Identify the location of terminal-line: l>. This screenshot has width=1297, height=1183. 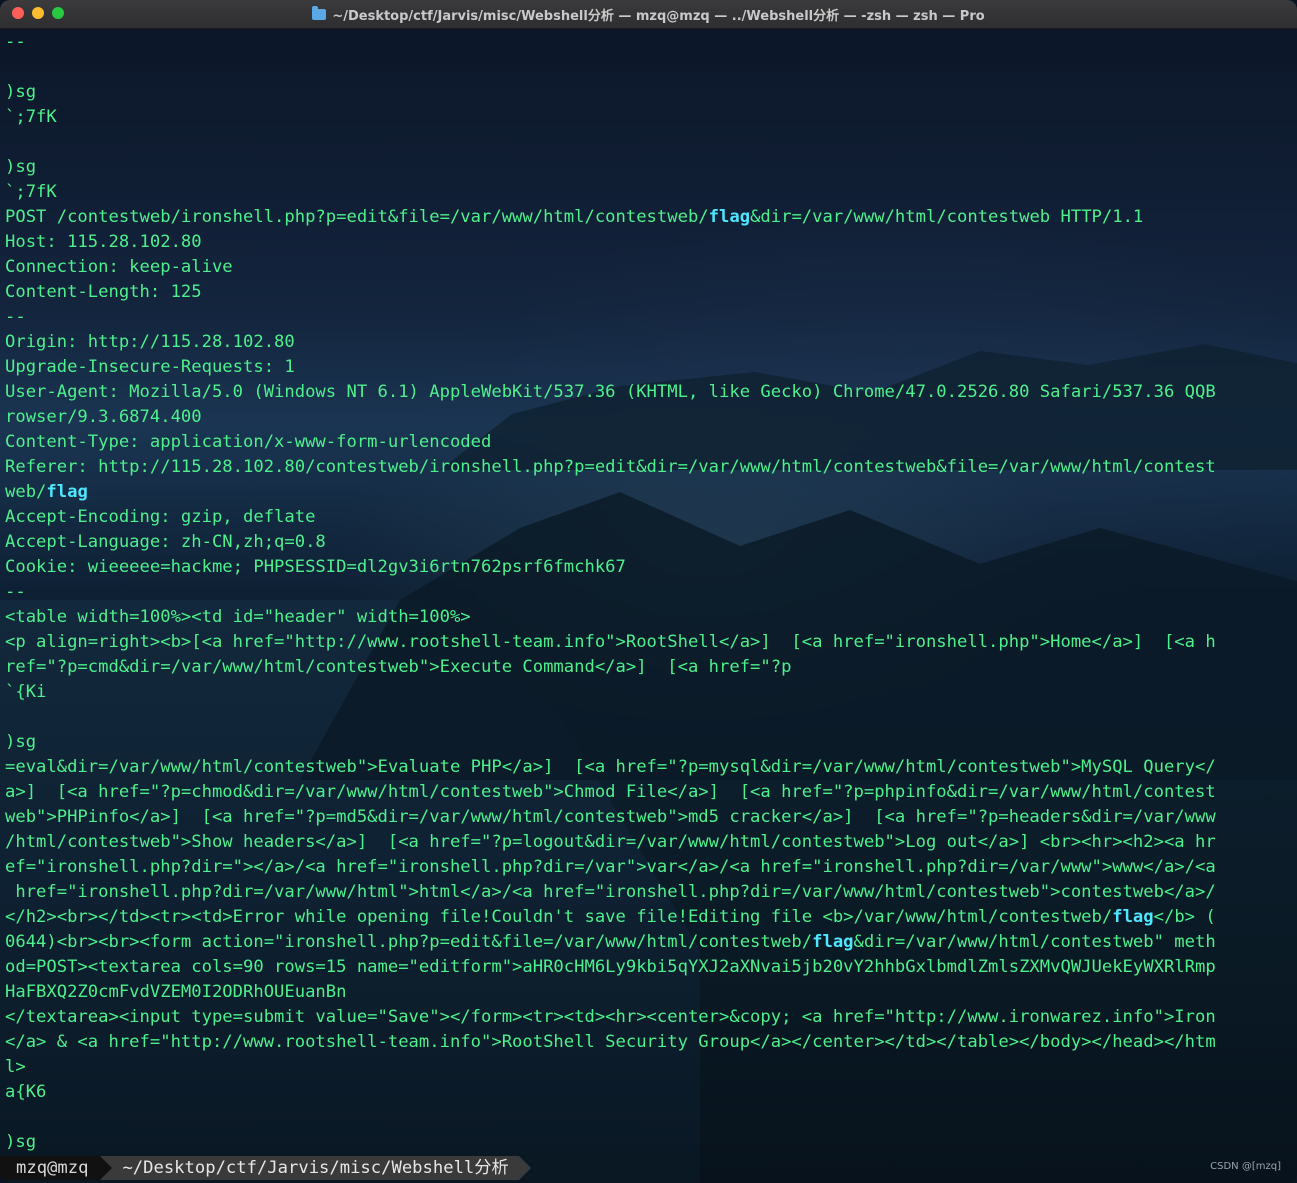
(15, 1067).